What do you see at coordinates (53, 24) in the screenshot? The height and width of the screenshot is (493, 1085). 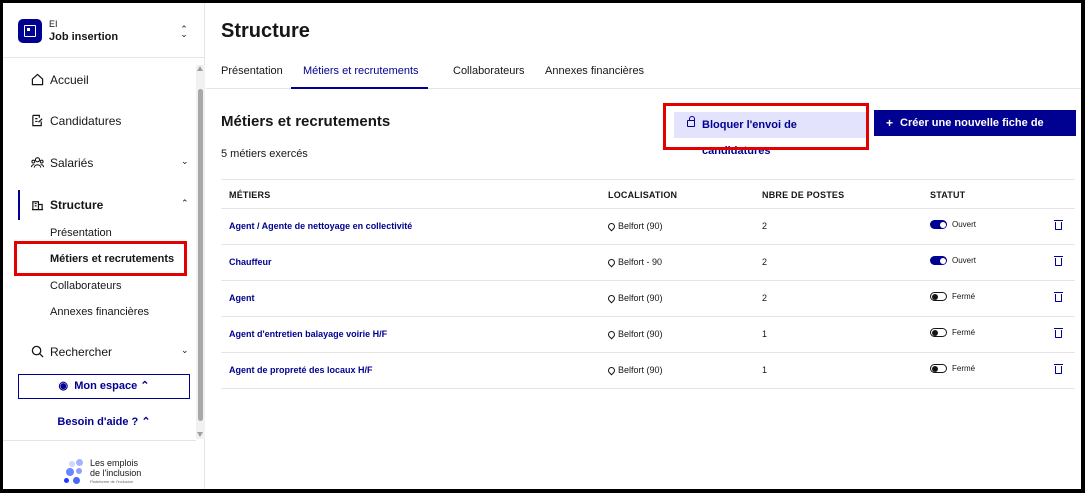 I see `org-type: EI` at bounding box center [53, 24].